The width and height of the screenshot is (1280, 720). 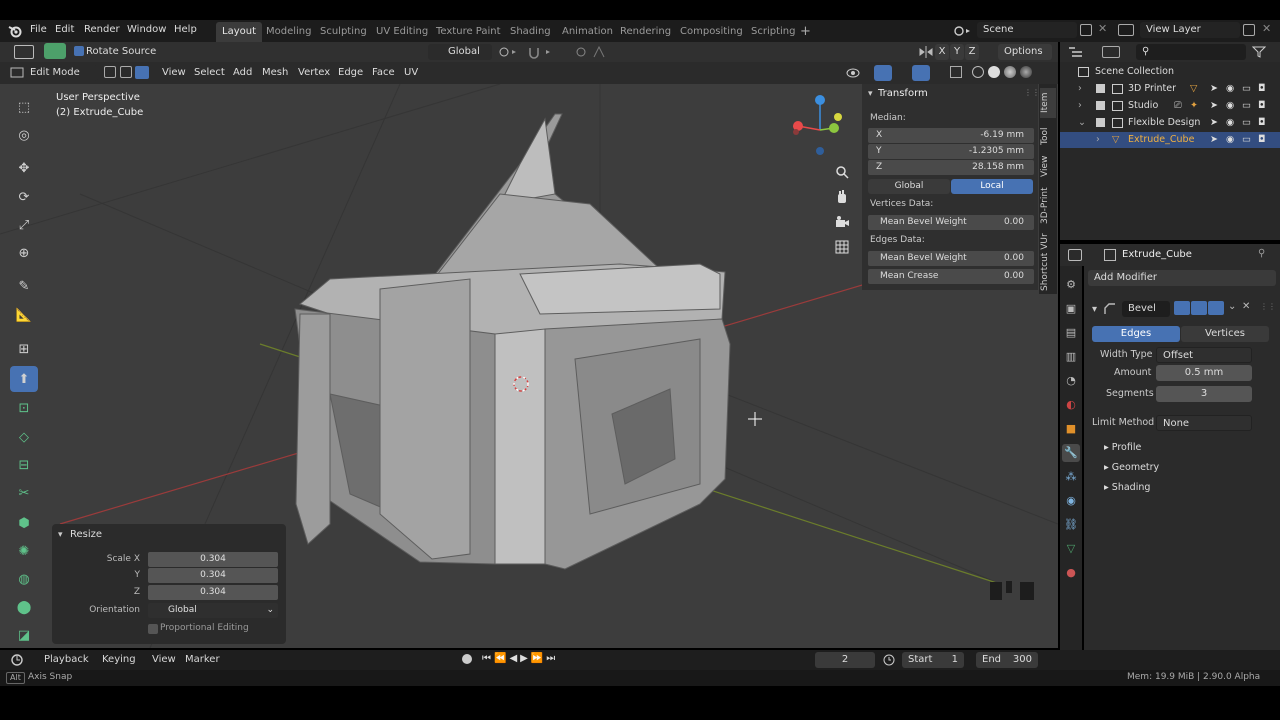 What do you see at coordinates (1261, 253) in the screenshot?
I see `pin-icon: ⚲` at bounding box center [1261, 253].